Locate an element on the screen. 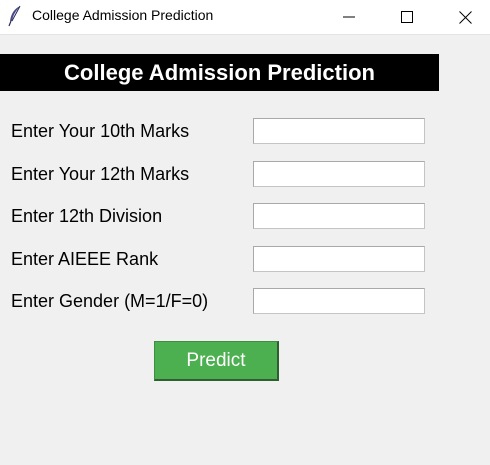 The height and width of the screenshot is (465, 490). maximize-icon is located at coordinates (407, 17).